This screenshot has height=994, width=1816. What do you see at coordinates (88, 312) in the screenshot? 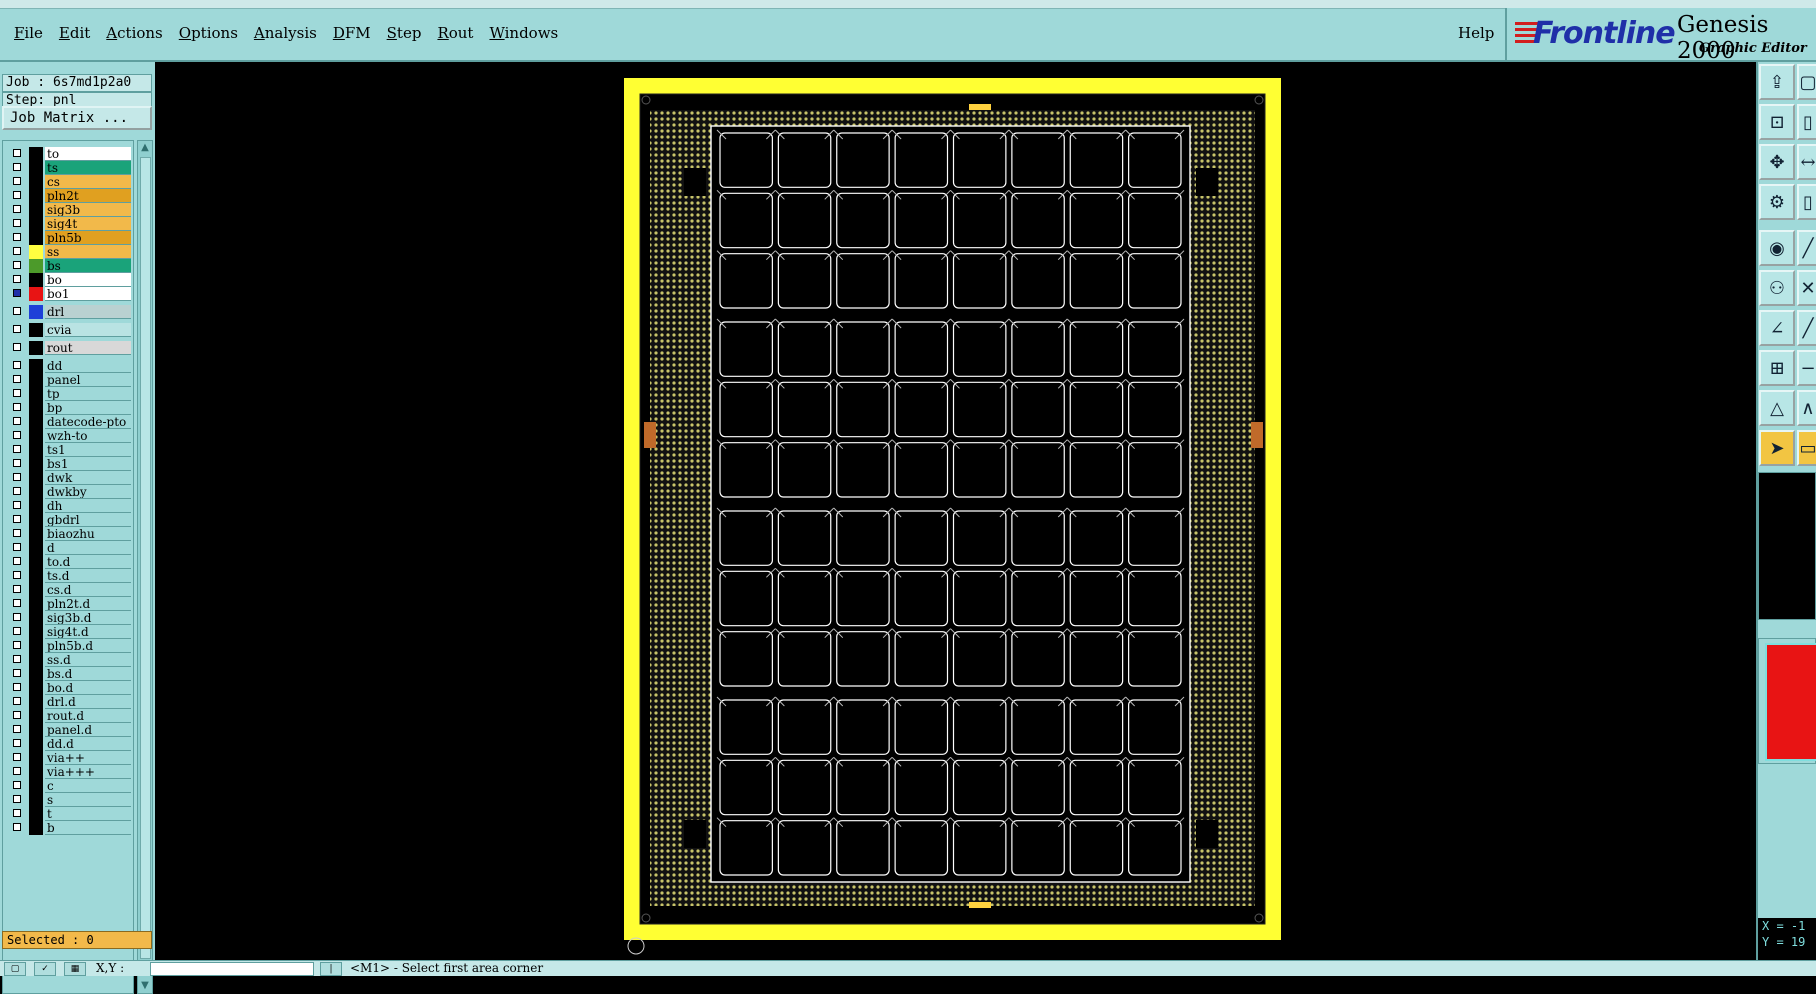
I see `layer-name: drl` at bounding box center [88, 312].